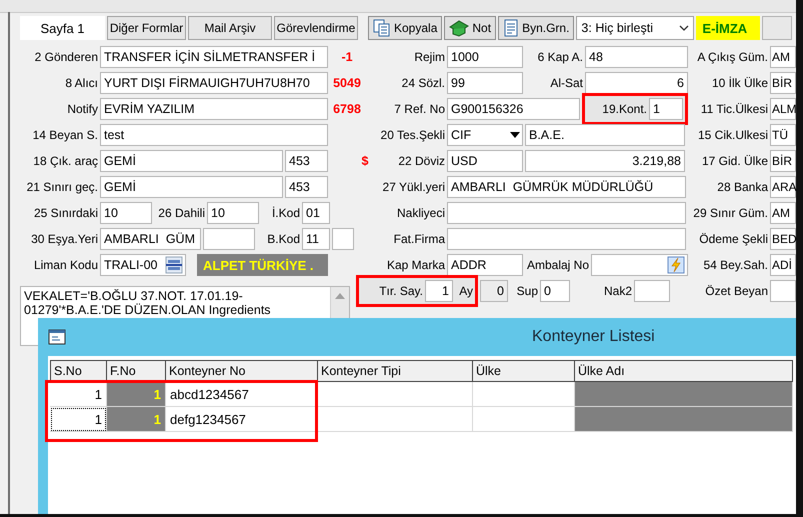 This screenshot has width=803, height=517. I want to click on text-field: 1, so click(666, 109).